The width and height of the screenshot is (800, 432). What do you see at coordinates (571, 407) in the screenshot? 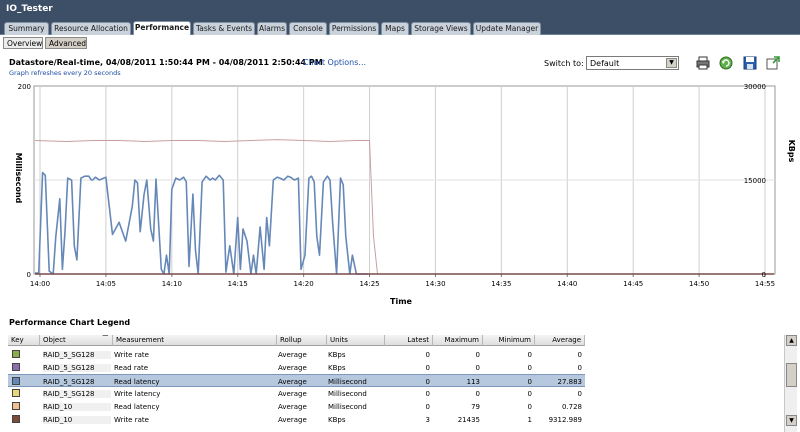
I see `legend-cell-average: 0.728` at bounding box center [571, 407].